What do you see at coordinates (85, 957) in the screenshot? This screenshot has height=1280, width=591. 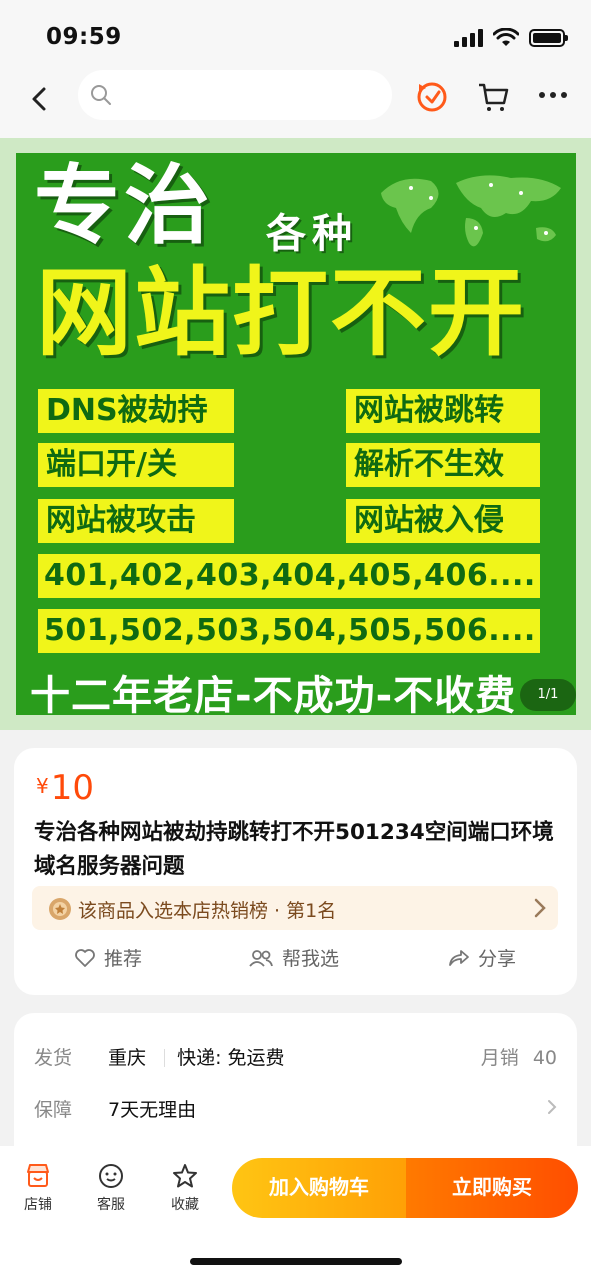 I see `heart-icon` at bounding box center [85, 957].